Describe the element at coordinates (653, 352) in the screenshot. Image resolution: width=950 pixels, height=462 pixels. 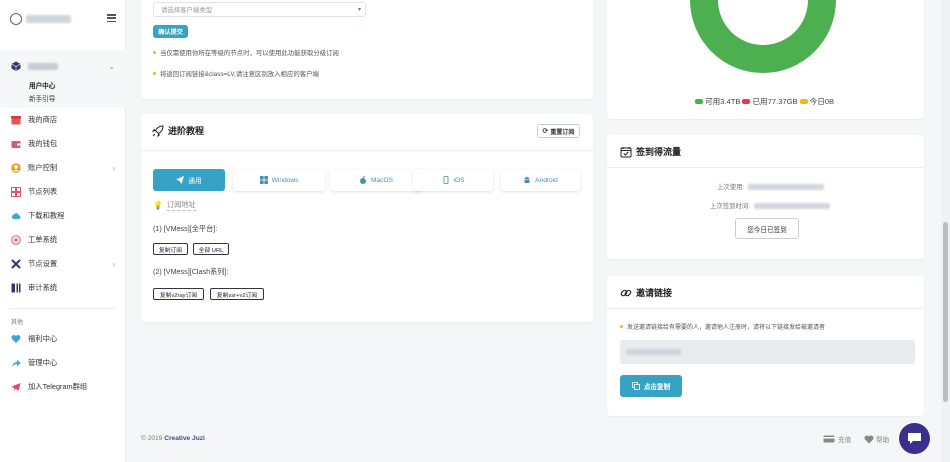
I see `invite-link-value-redacted` at that location.